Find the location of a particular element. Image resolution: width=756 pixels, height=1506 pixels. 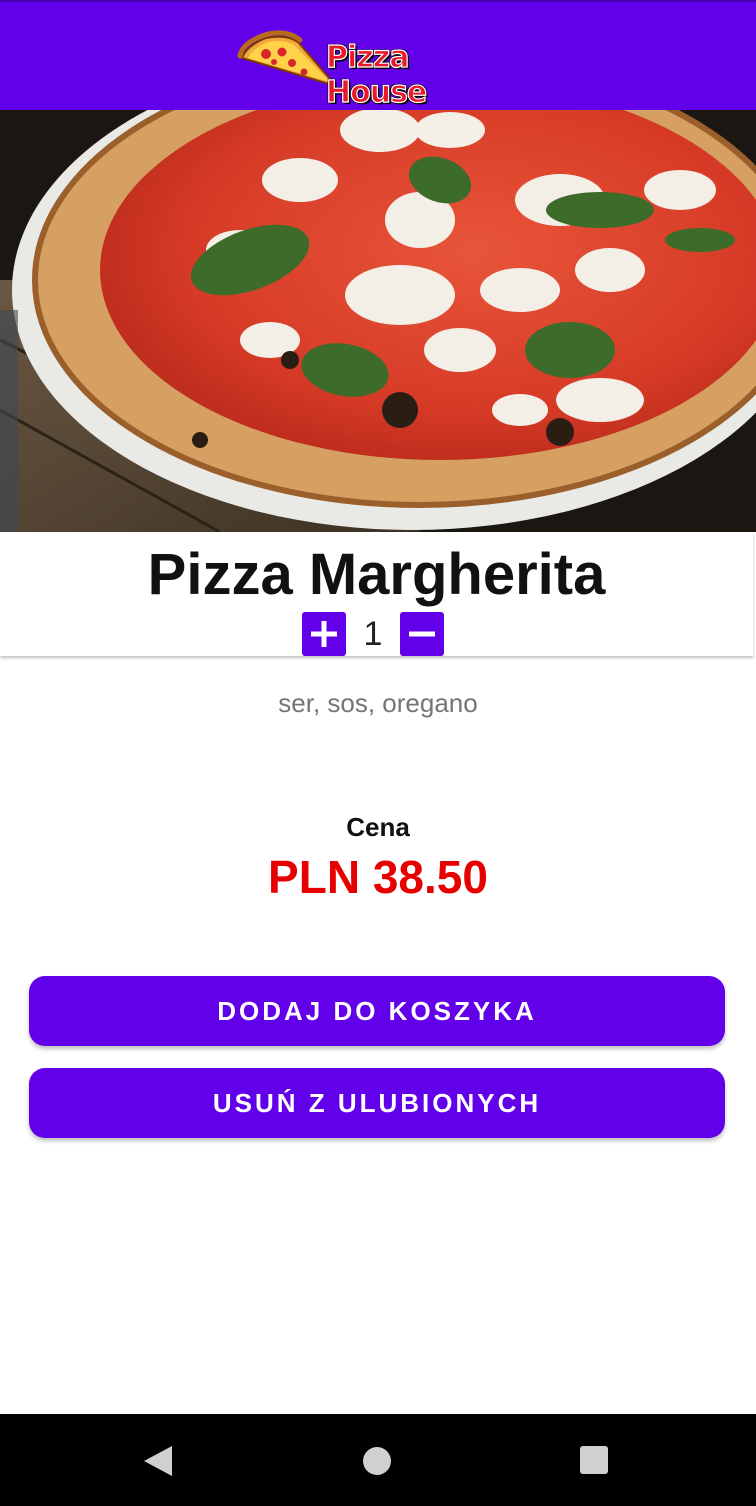

app-brand-name: Pizza House is located at coordinates (376, 74).